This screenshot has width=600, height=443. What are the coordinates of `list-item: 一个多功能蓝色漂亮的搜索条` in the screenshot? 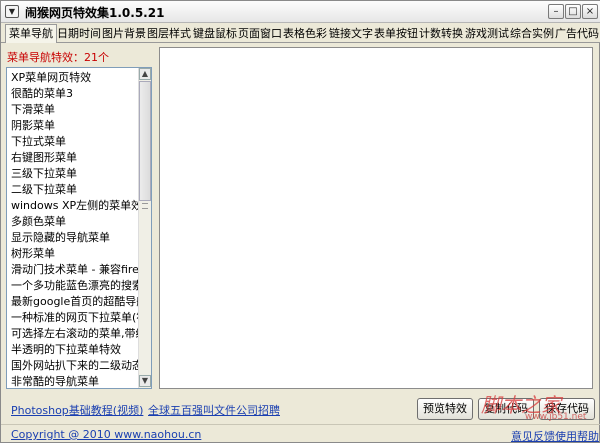 It's located at (75, 286).